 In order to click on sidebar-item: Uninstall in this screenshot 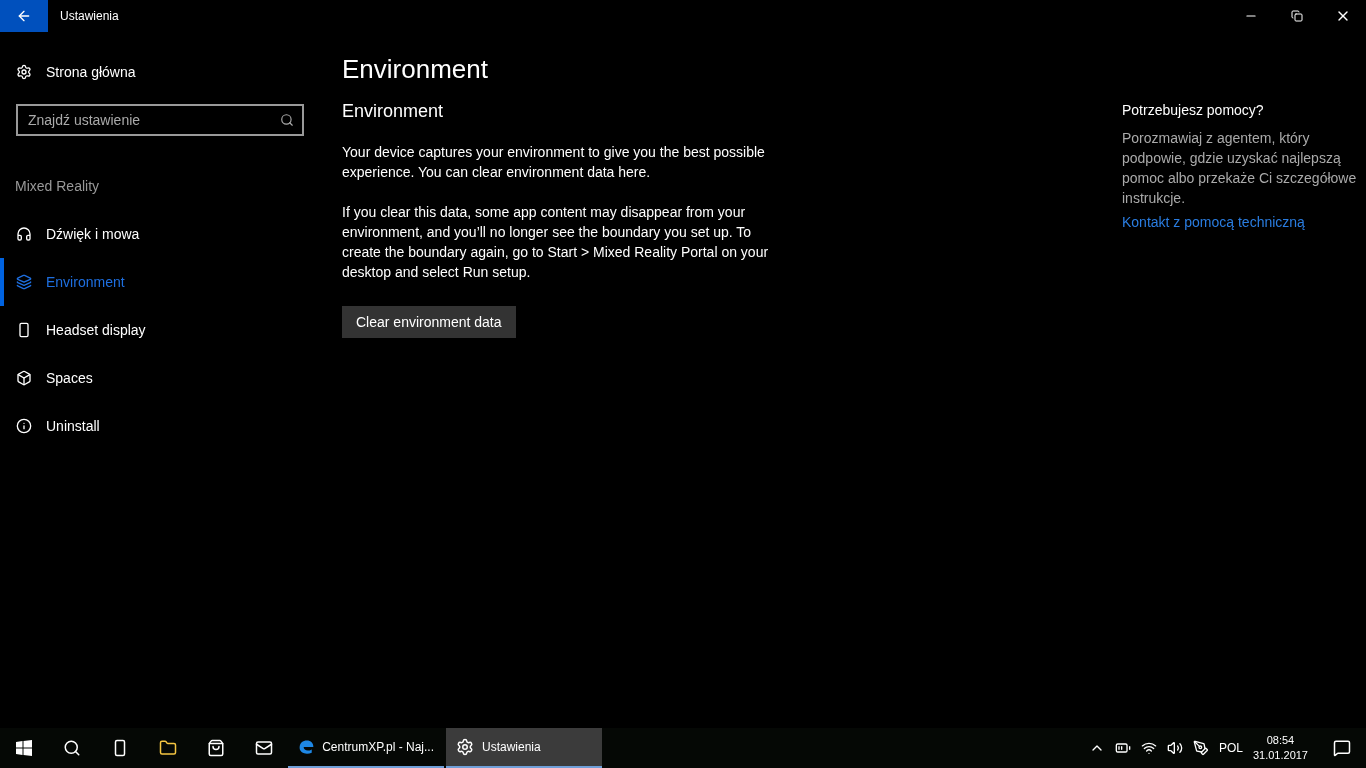, I will do `click(160, 426)`.